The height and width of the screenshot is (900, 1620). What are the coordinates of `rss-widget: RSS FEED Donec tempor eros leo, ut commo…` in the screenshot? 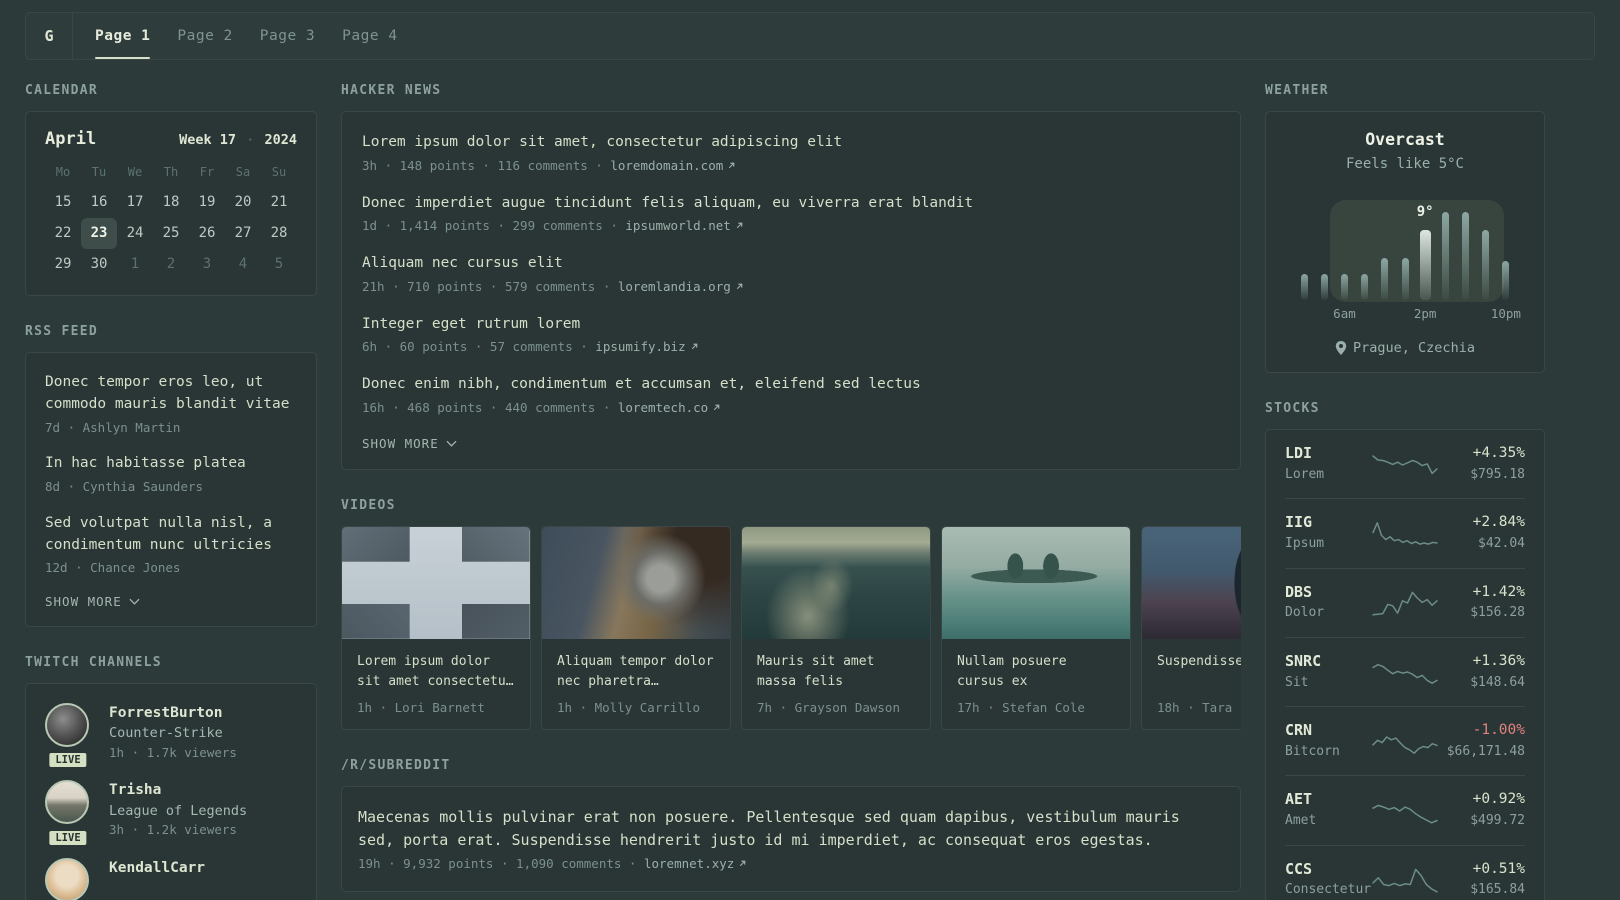 It's located at (171, 475).